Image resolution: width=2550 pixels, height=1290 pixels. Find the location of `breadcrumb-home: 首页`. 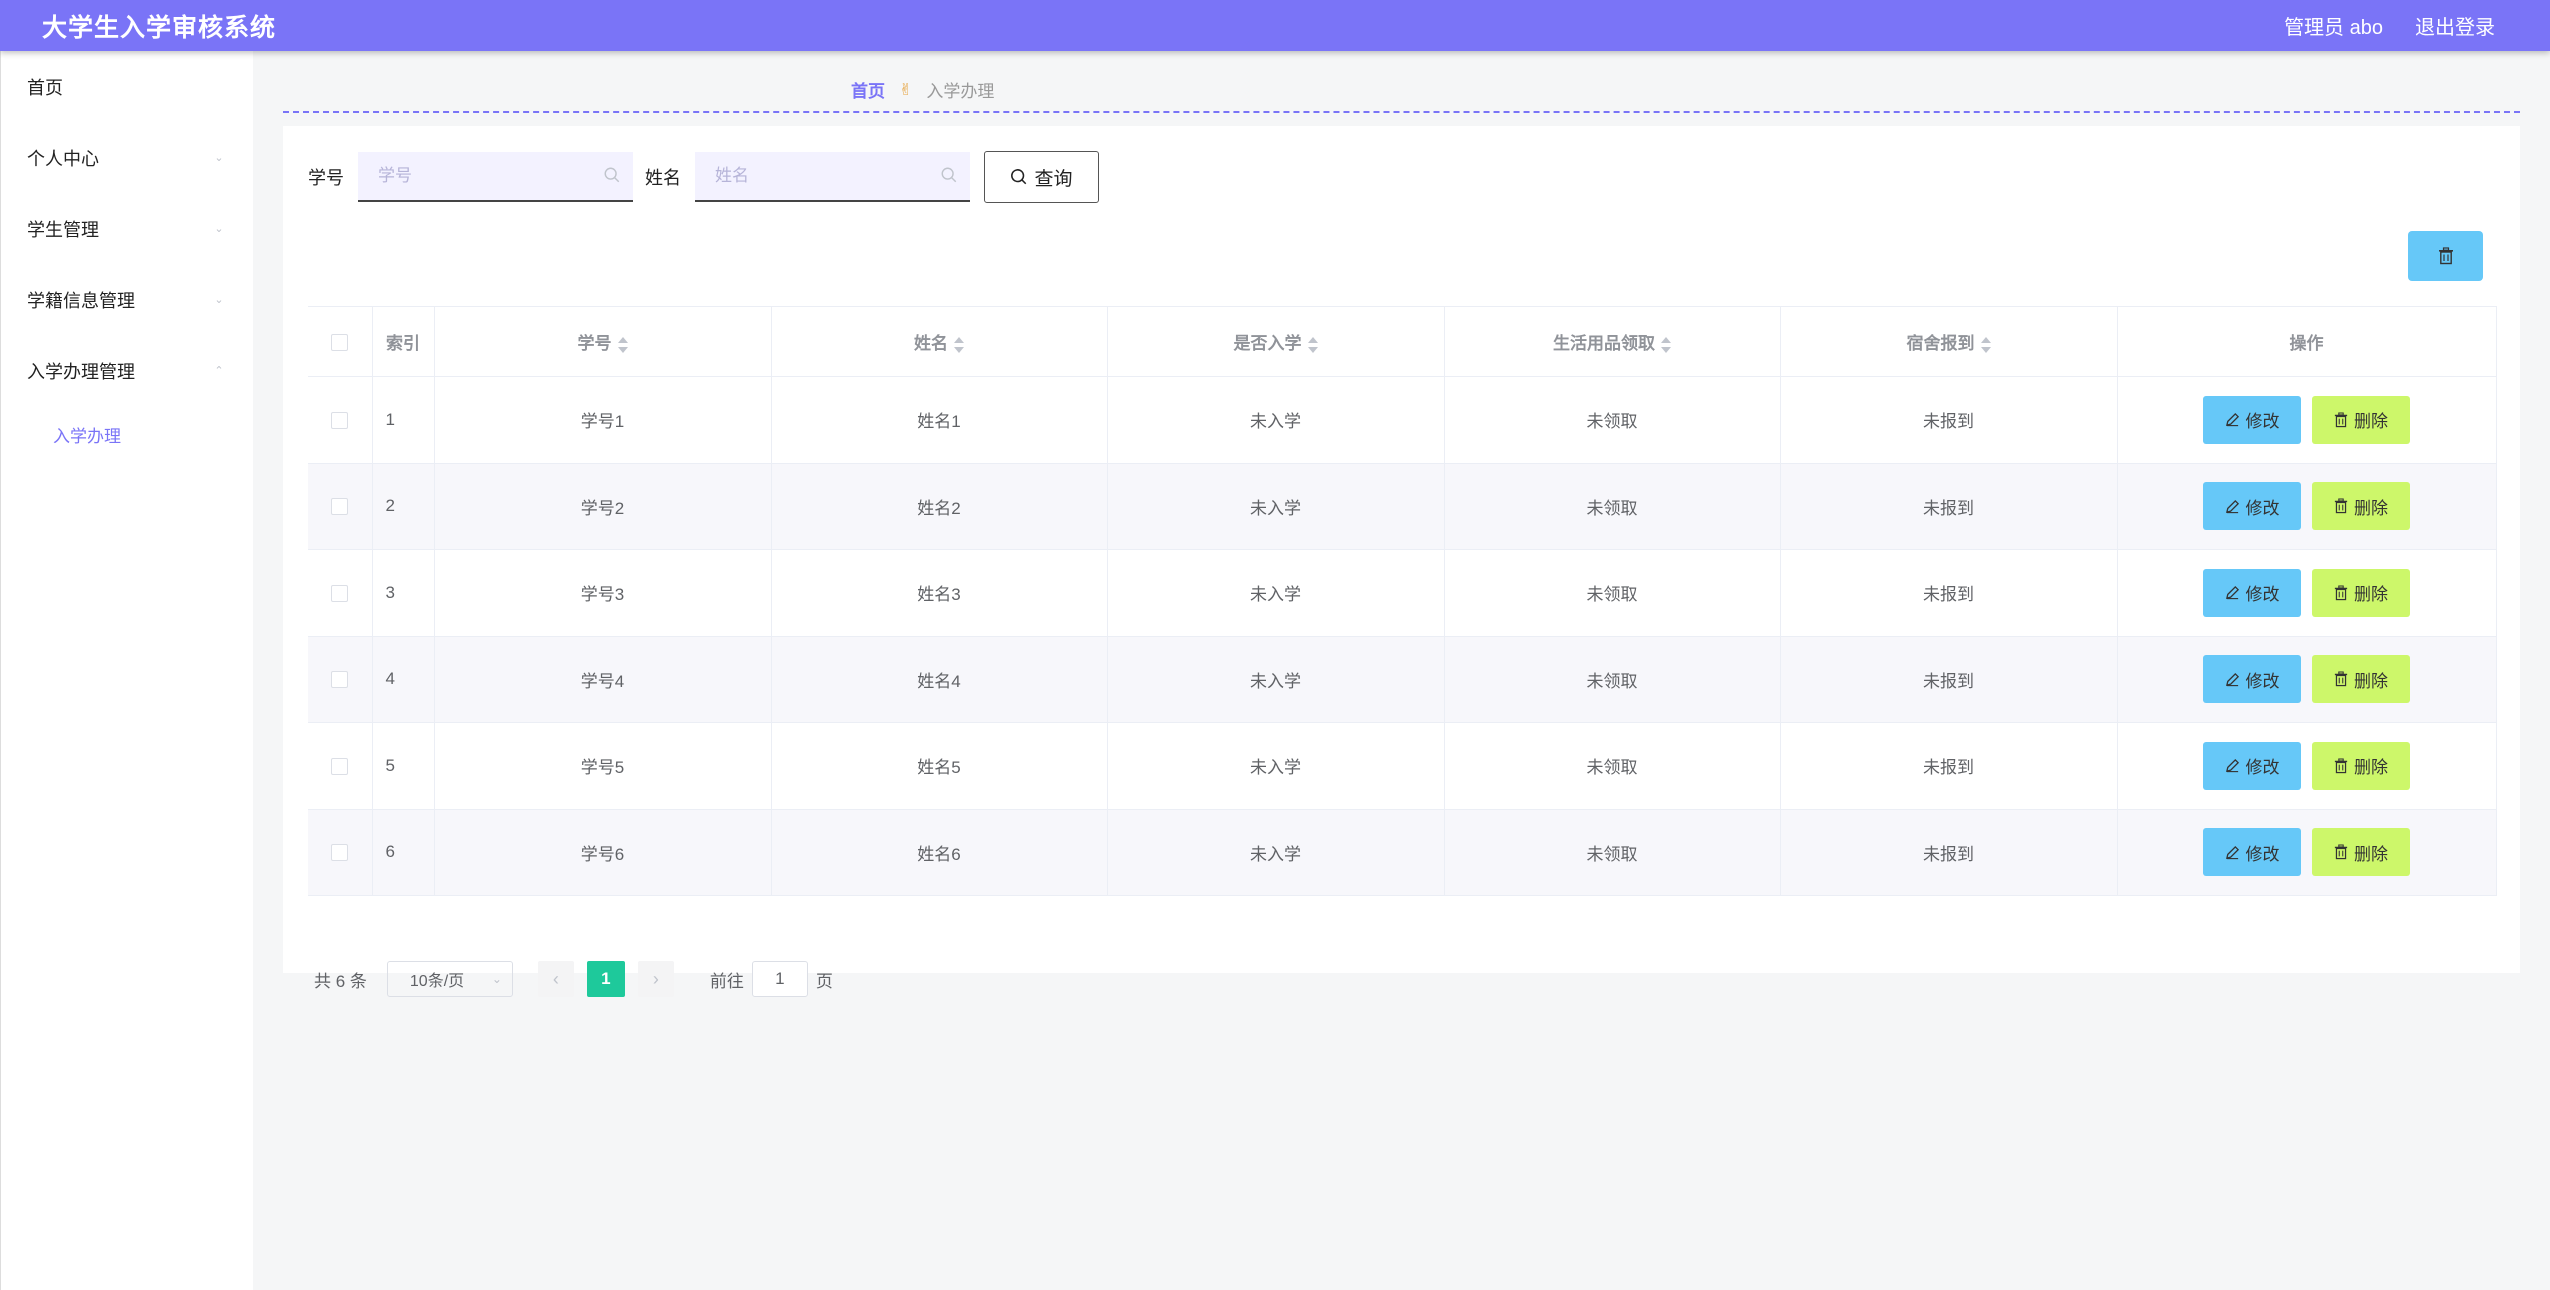

breadcrumb-home: 首页 is located at coordinates (868, 89).